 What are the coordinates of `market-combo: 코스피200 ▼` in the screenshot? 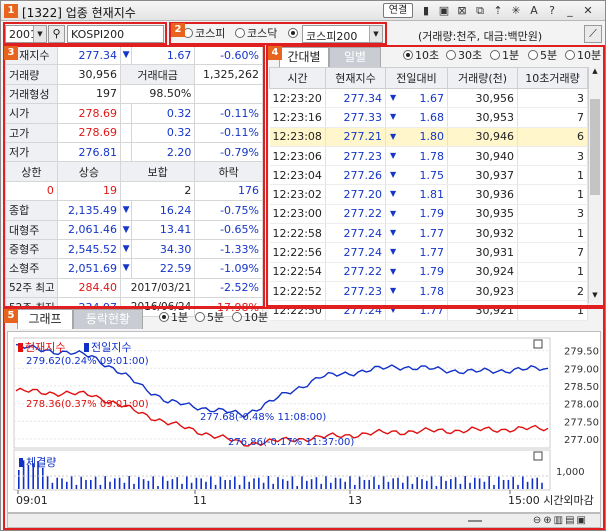 It's located at (342, 34).